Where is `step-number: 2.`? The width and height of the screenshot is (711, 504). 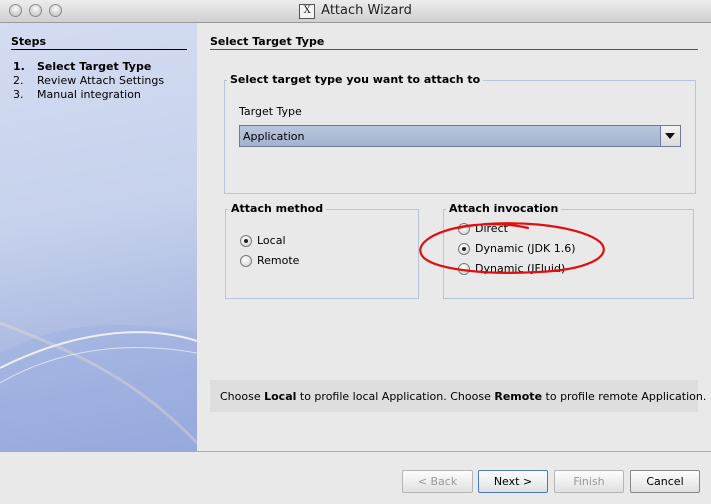
step-number: 2. is located at coordinates (18, 80).